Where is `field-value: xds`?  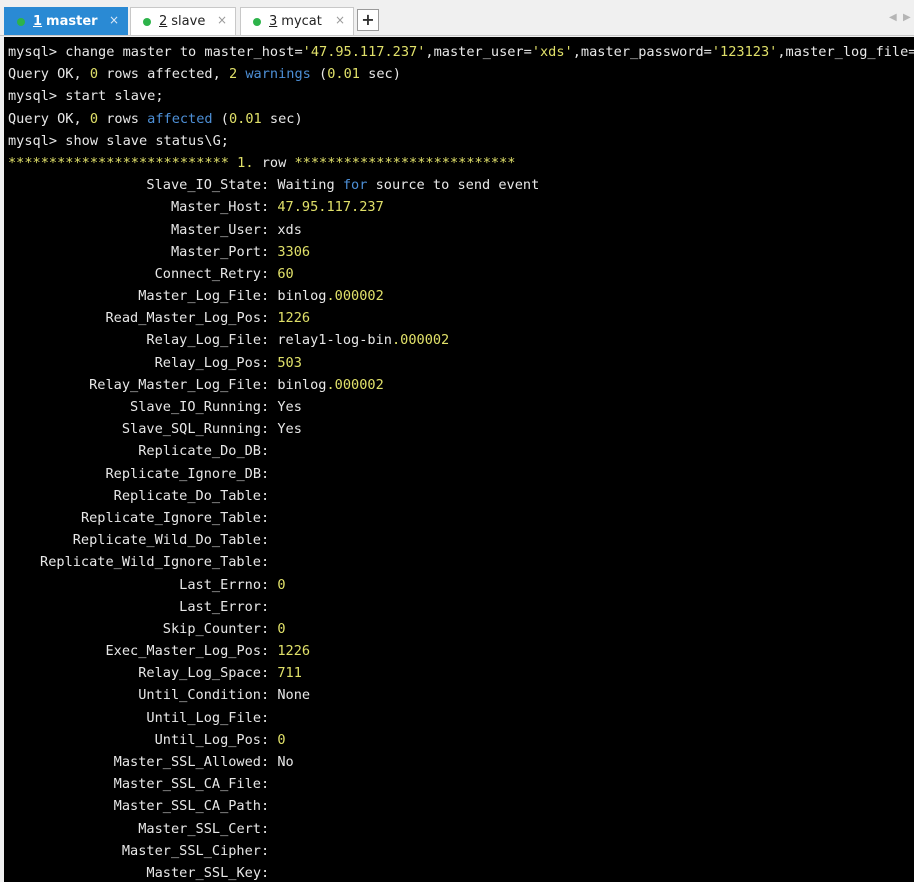
field-value: xds is located at coordinates (289, 229).